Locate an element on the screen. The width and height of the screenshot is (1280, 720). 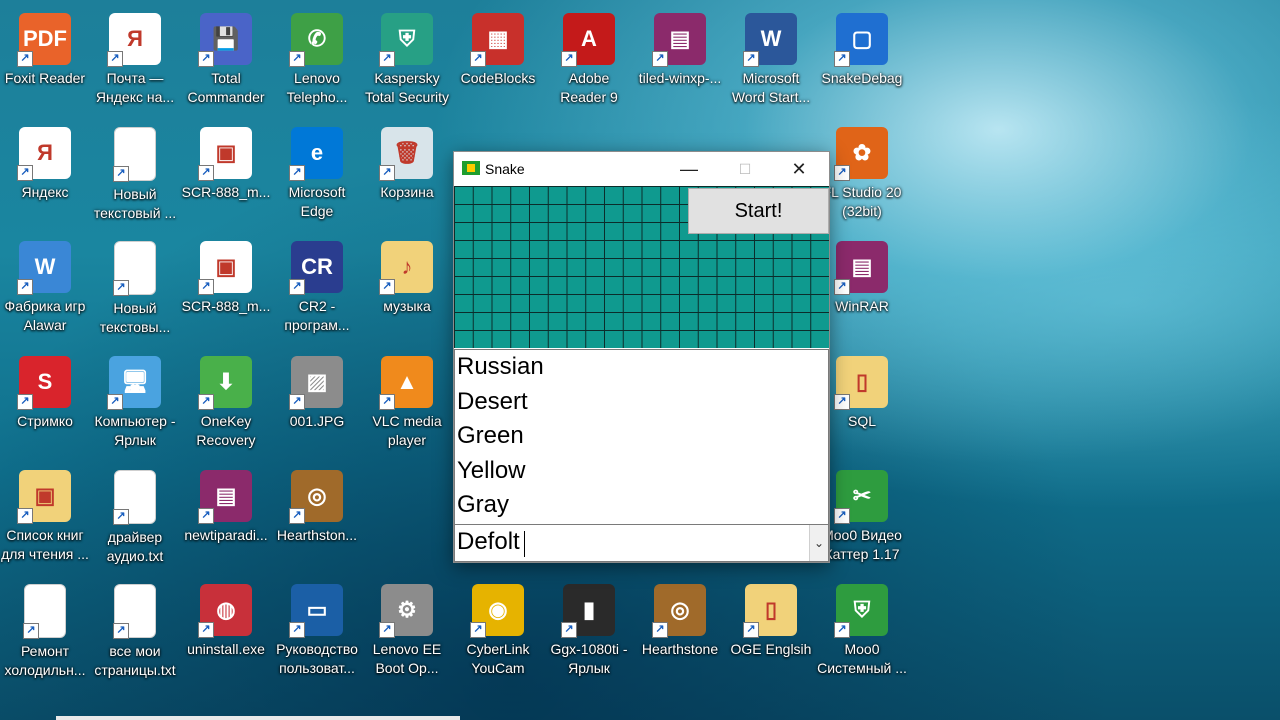
list-item: Russian is located at coordinates (641, 367).